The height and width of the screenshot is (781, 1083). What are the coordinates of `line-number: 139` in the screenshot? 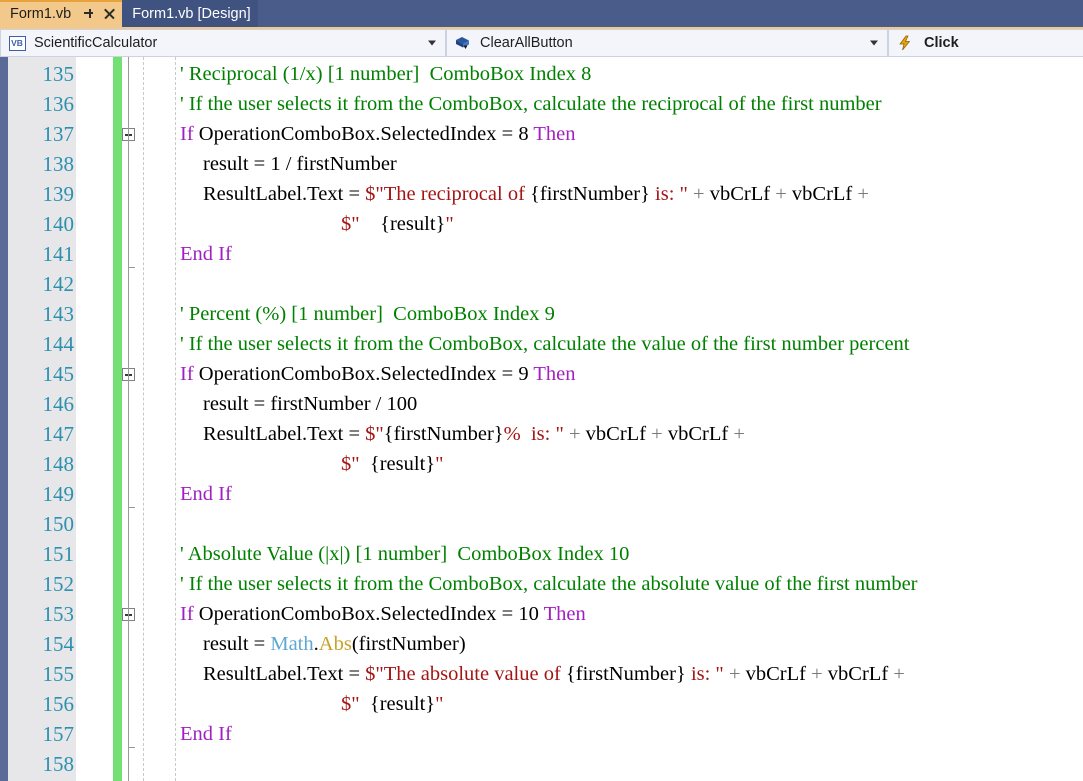 It's located at (58, 194).